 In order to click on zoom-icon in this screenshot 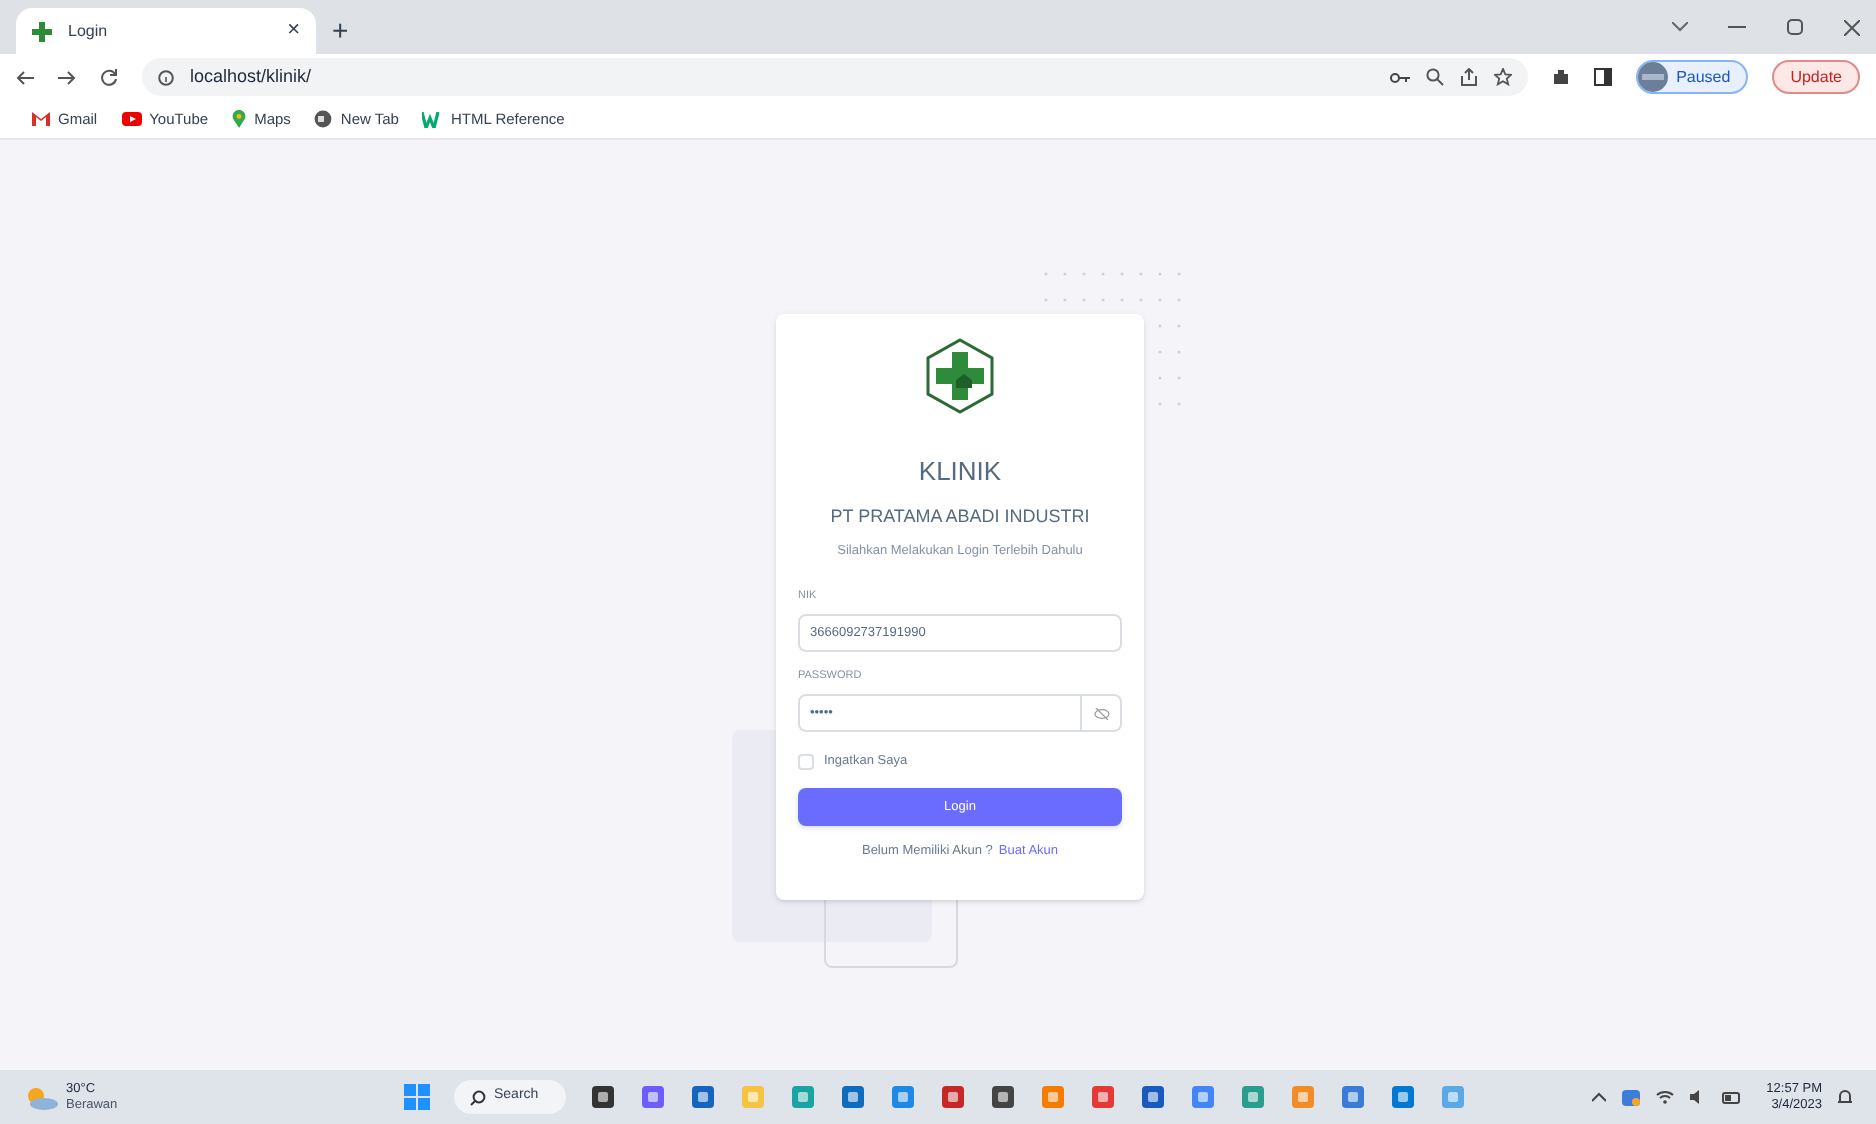, I will do `click(1435, 77)`.